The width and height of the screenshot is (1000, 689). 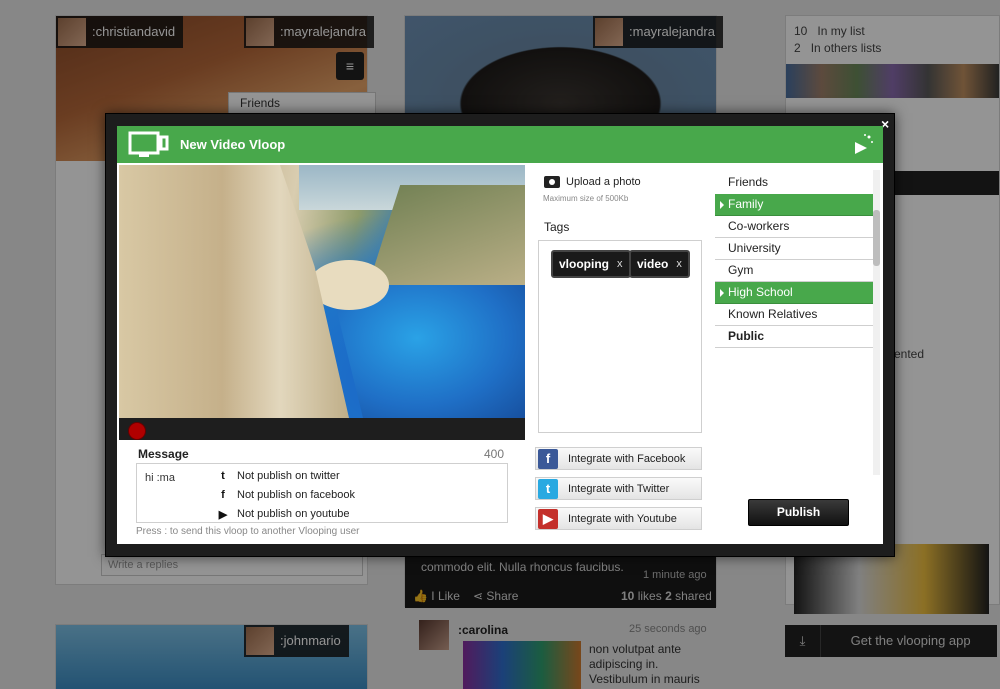 I want to click on modal-header: New Video Vloop, so click(x=500, y=144).